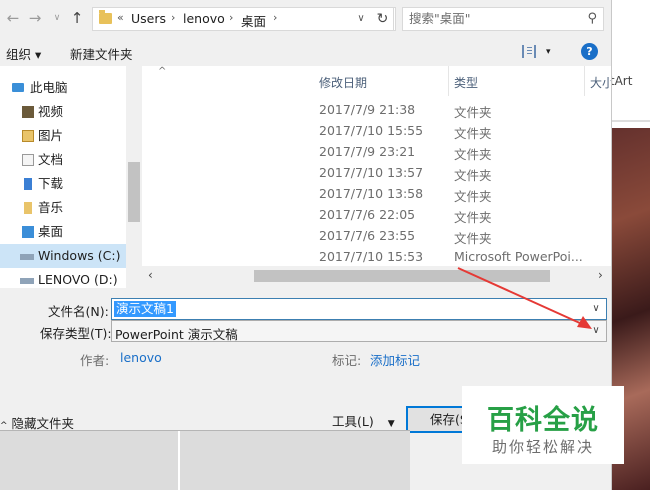 This screenshot has height=490, width=650. Describe the element at coordinates (343, 82) in the screenshot. I see `column-header-date: 修改日期` at that location.